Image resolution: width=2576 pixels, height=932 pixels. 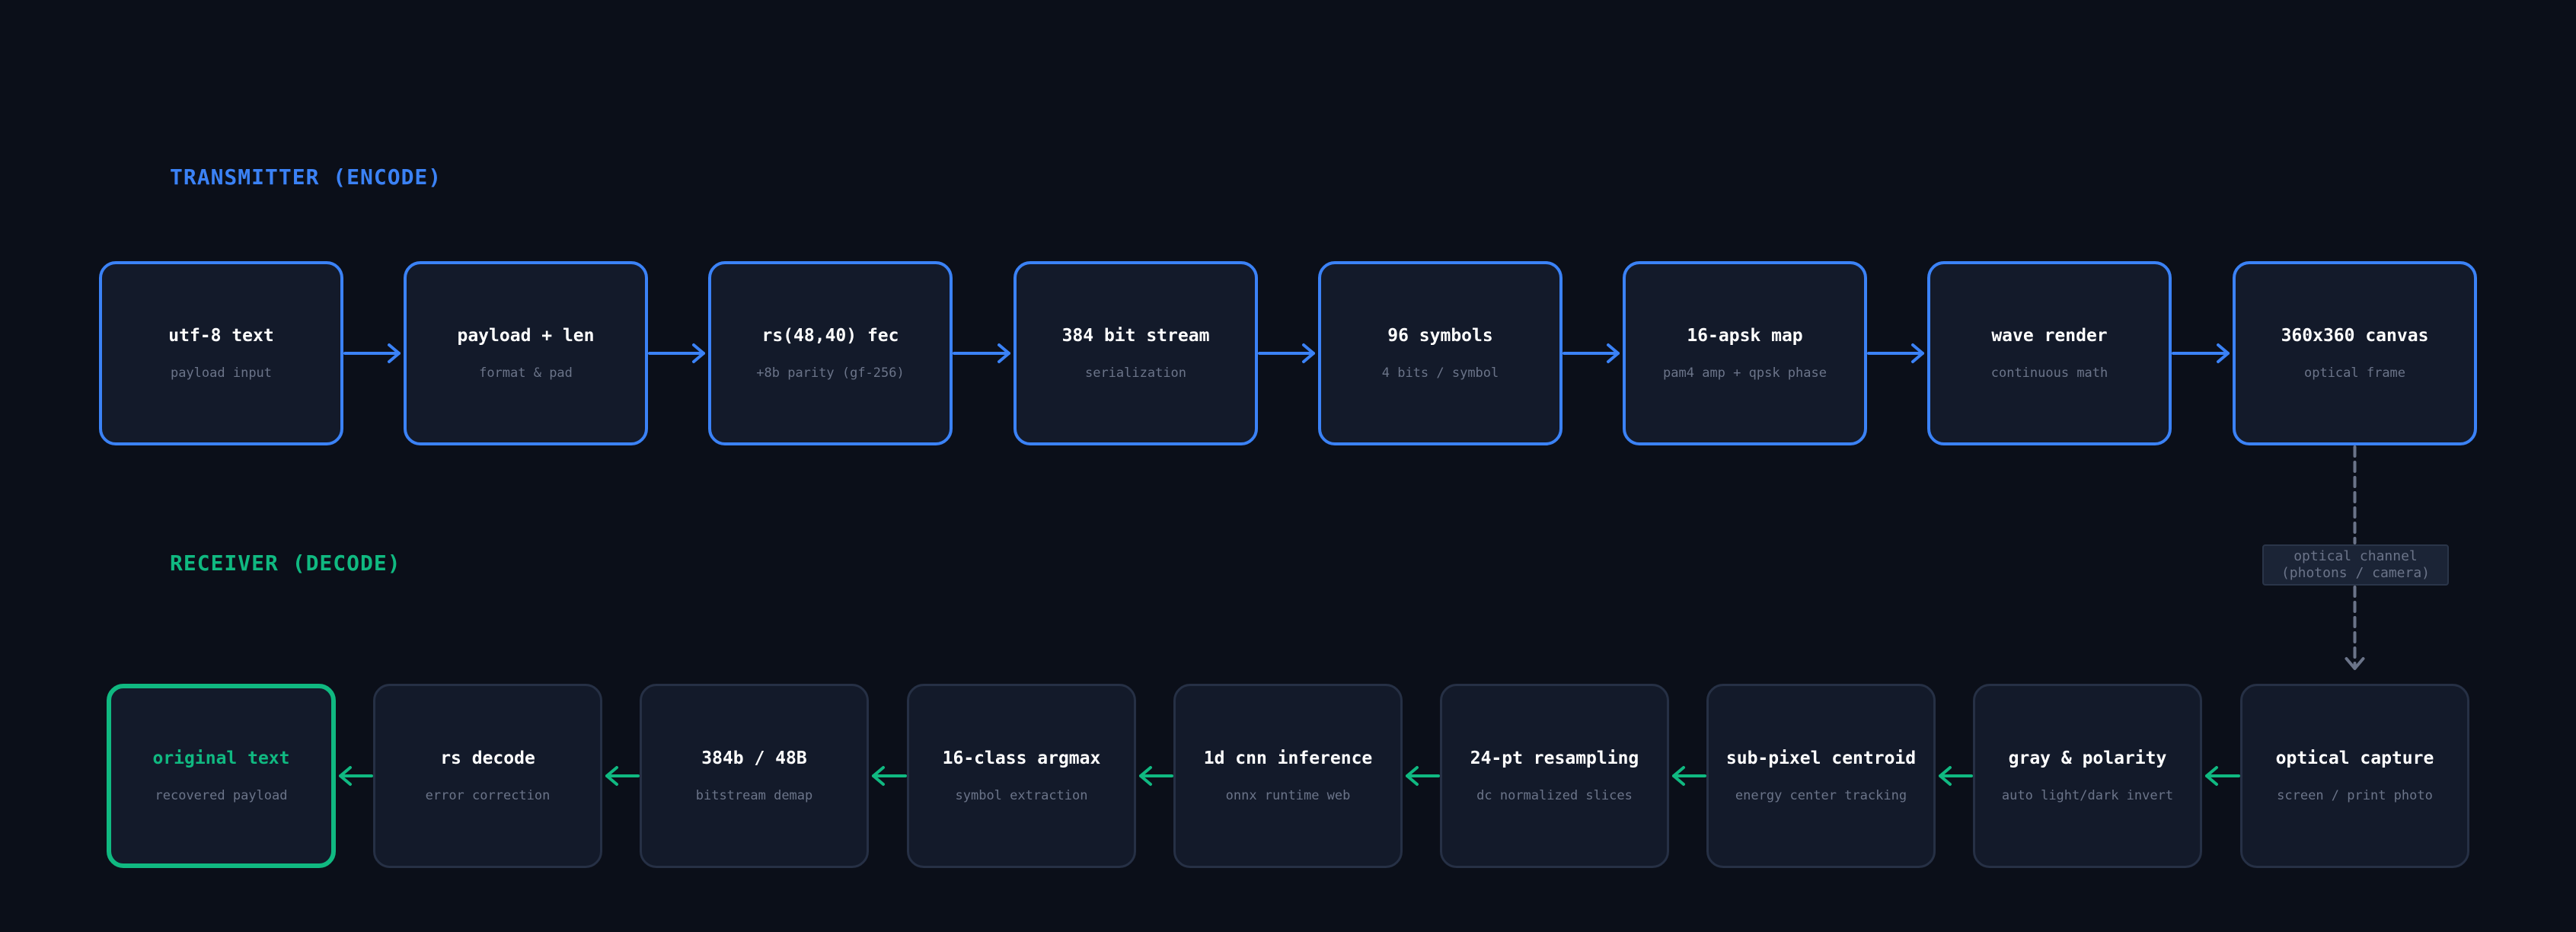 I want to click on receiver-section-label: RECEIVER (DECODE), so click(x=285, y=563).